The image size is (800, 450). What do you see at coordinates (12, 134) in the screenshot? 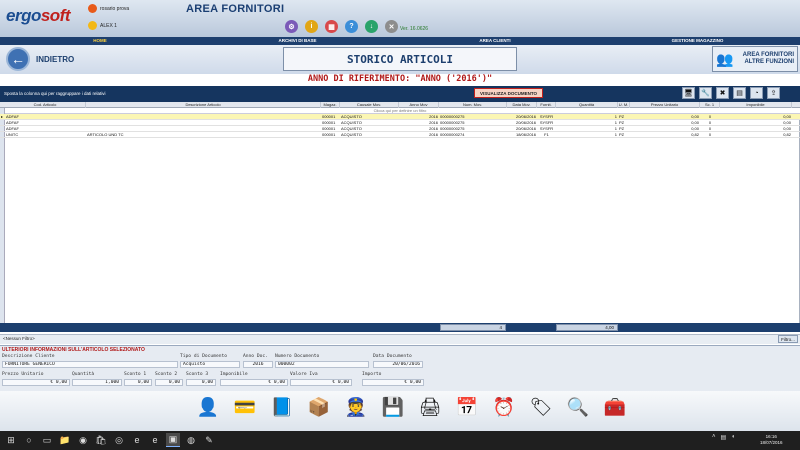
I see `table-cell: UNITC` at bounding box center [12, 134].